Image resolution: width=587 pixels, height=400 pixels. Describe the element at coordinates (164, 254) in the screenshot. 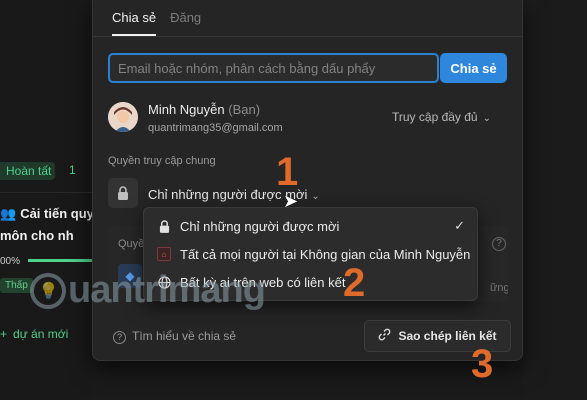

I see `workspace-icon: ⌂` at that location.